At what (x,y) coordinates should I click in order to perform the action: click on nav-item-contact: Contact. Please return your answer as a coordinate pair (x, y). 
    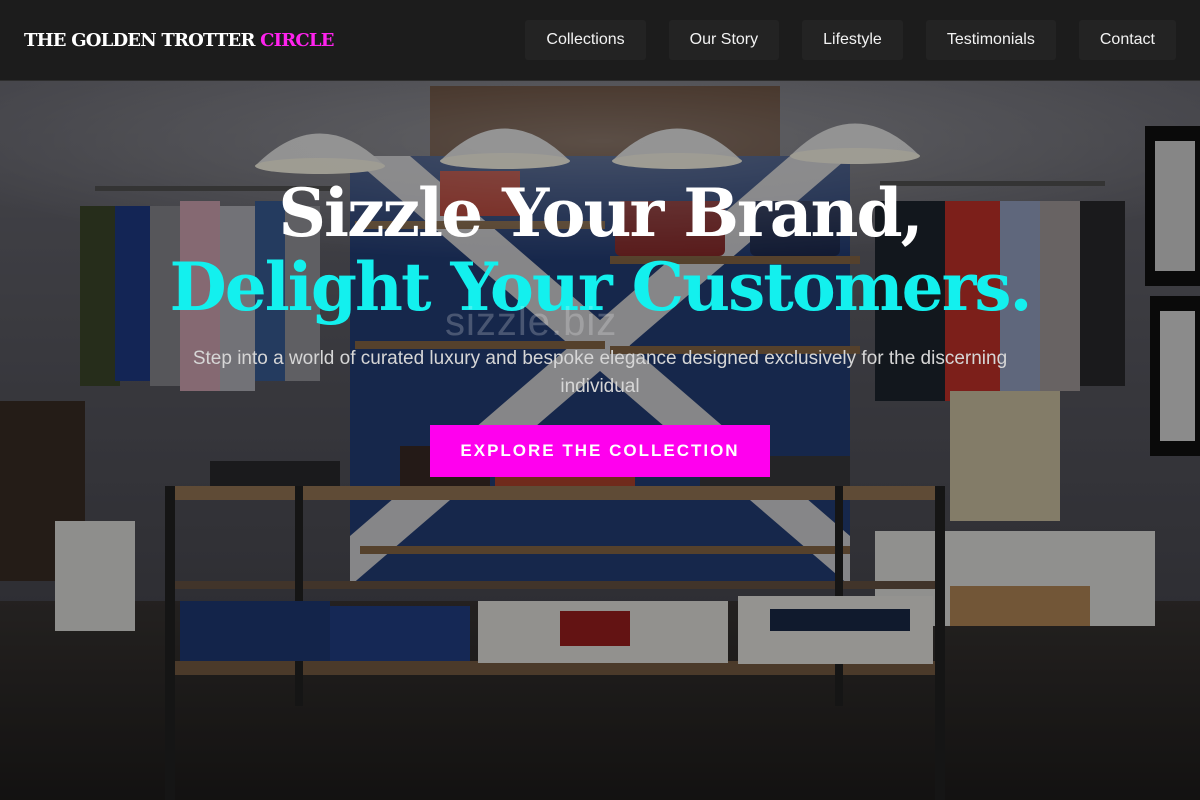
    Looking at the image, I should click on (1127, 40).